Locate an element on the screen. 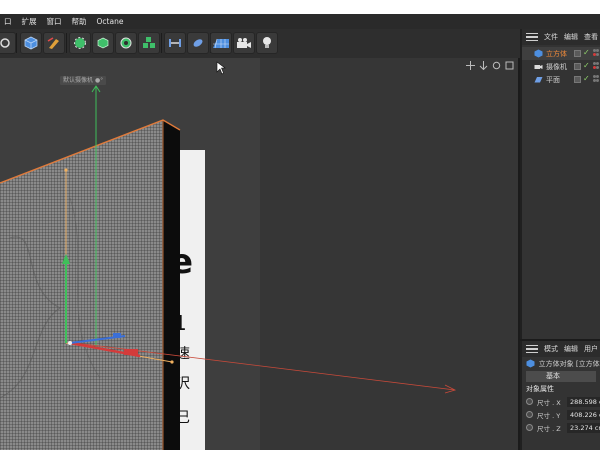  menu-bar: 口 扩展 窗口 帮助 Octane is located at coordinates (300, 21).